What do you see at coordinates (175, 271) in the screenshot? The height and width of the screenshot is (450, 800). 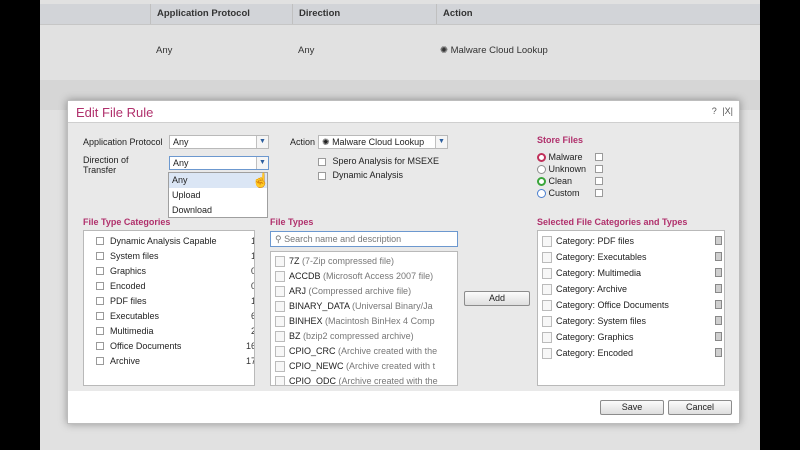 I see `list-item: Graphics 0` at bounding box center [175, 271].